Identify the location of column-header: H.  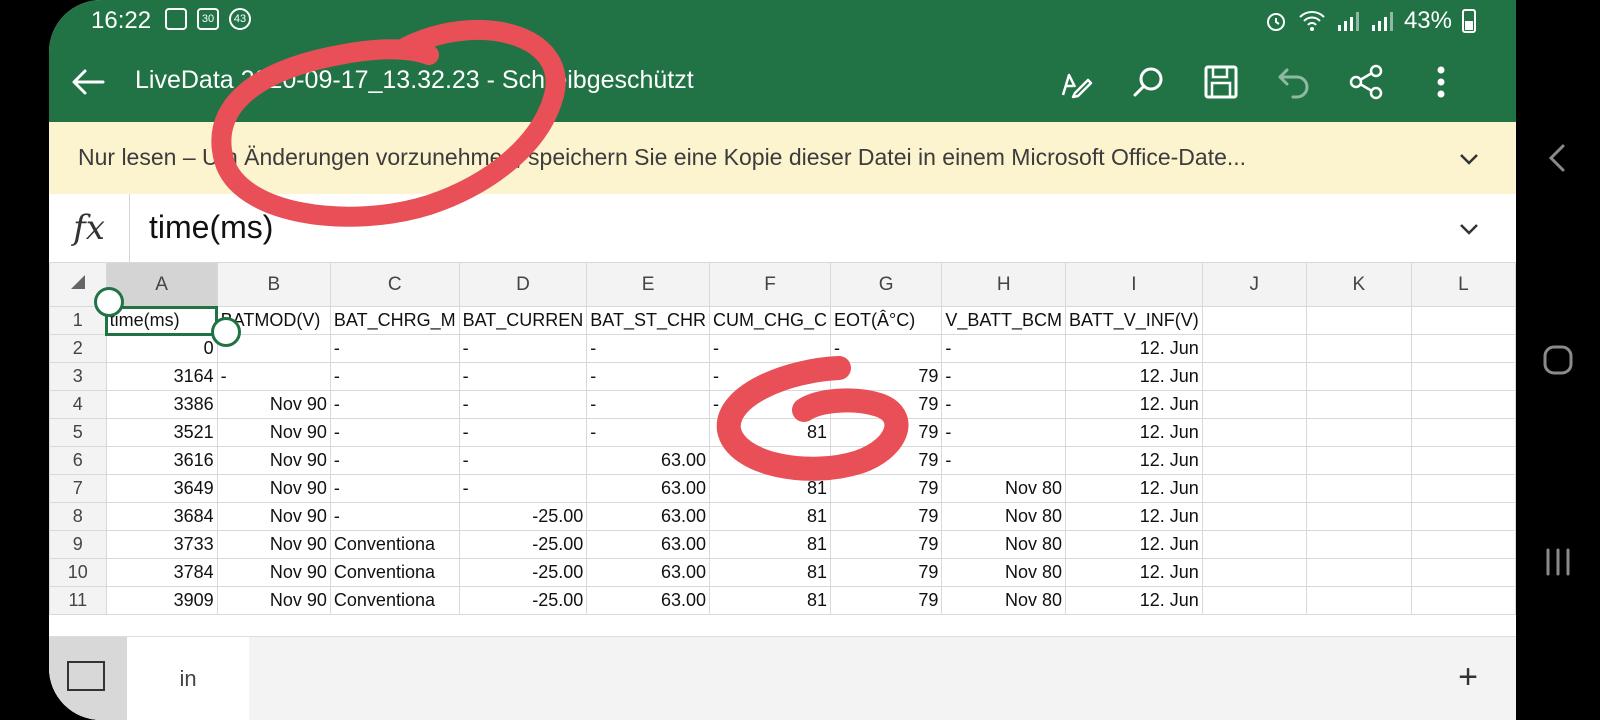
(1004, 284).